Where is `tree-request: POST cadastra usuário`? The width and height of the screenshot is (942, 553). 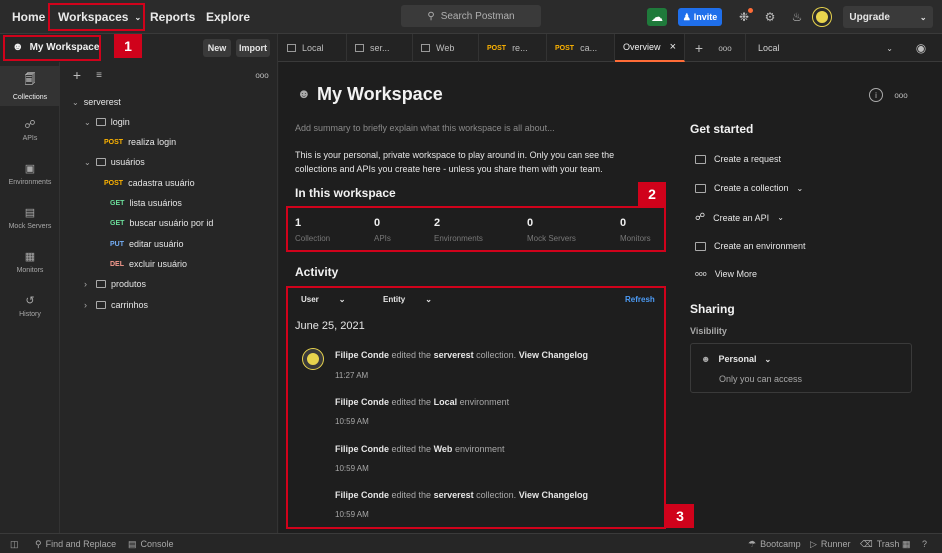 tree-request: POST cadastra usuário is located at coordinates (149, 183).